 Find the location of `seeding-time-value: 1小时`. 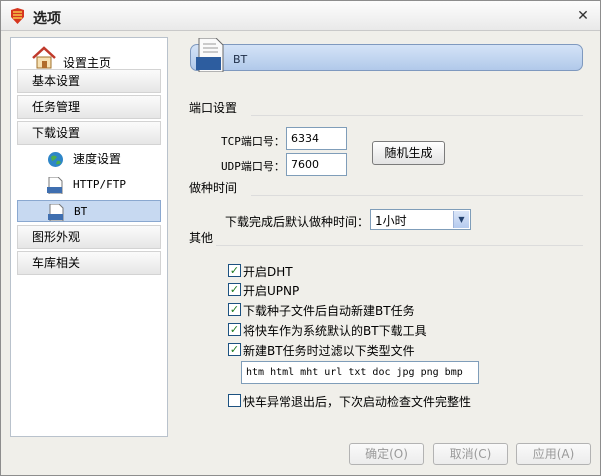

seeding-time-value: 1小时 is located at coordinates (391, 221).